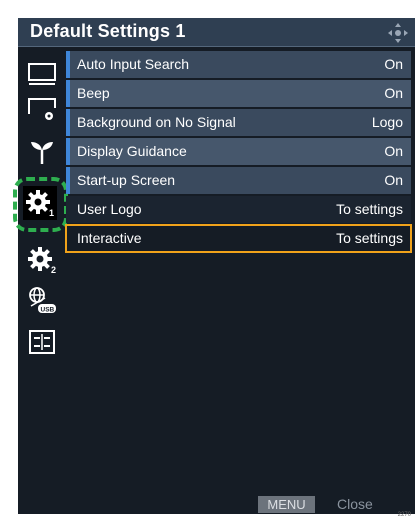 The width and height of the screenshot is (415, 518). I want to click on sidebar: 1 2 USB, so click(40, 281).